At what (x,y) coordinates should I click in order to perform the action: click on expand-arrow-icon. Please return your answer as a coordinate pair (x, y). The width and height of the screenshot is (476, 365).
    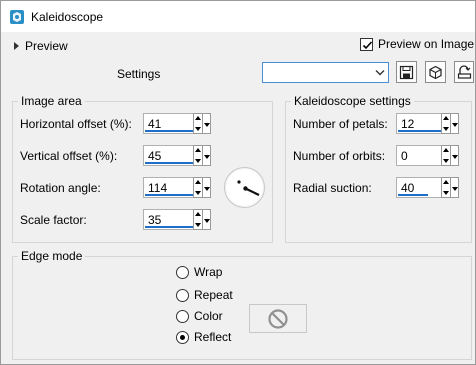
    Looking at the image, I should click on (16, 46).